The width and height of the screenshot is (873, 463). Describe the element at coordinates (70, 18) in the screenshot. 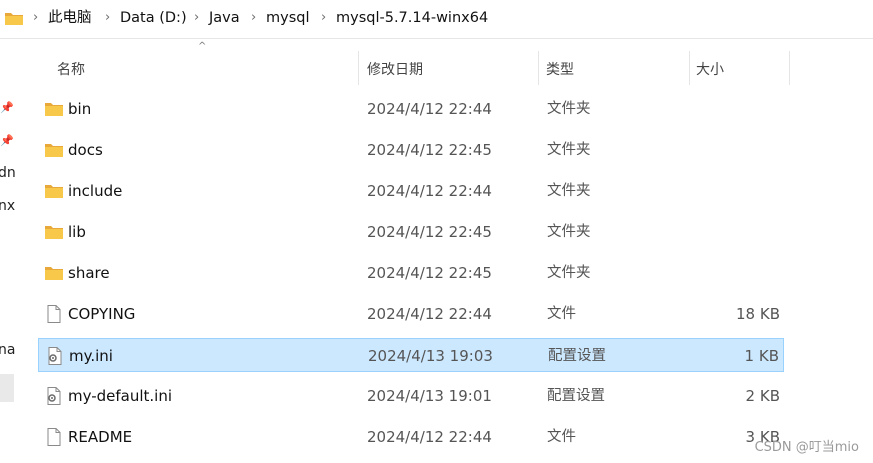

I see `breadcrumb-item: 此电脑` at that location.